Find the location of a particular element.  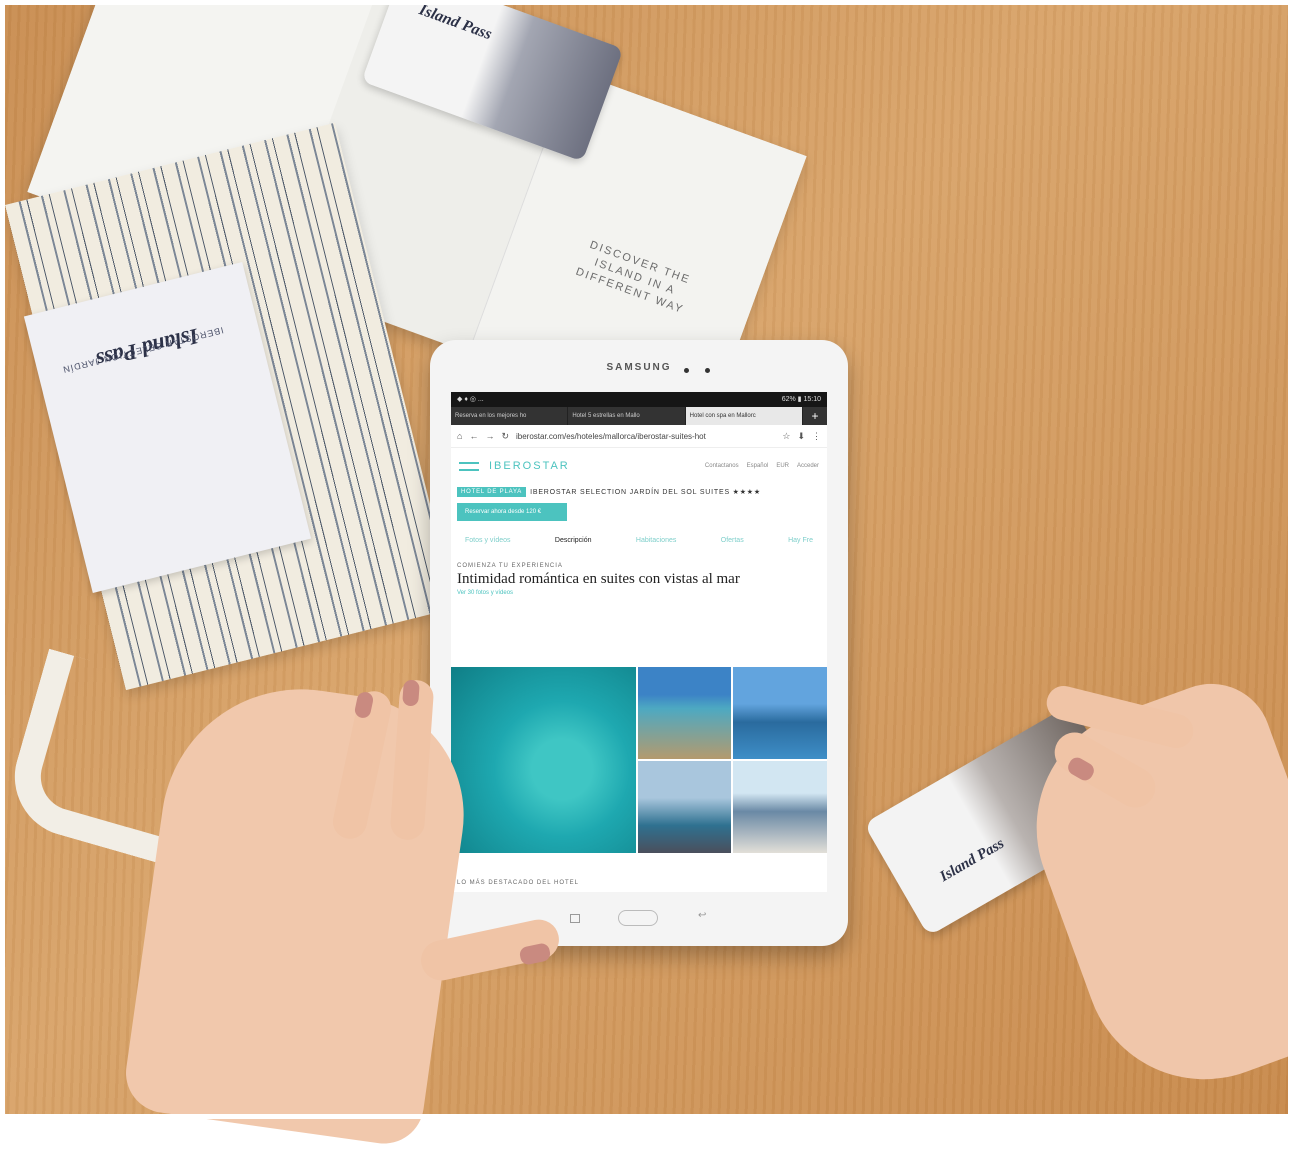

photo-terrace is located at coordinates (780, 807).